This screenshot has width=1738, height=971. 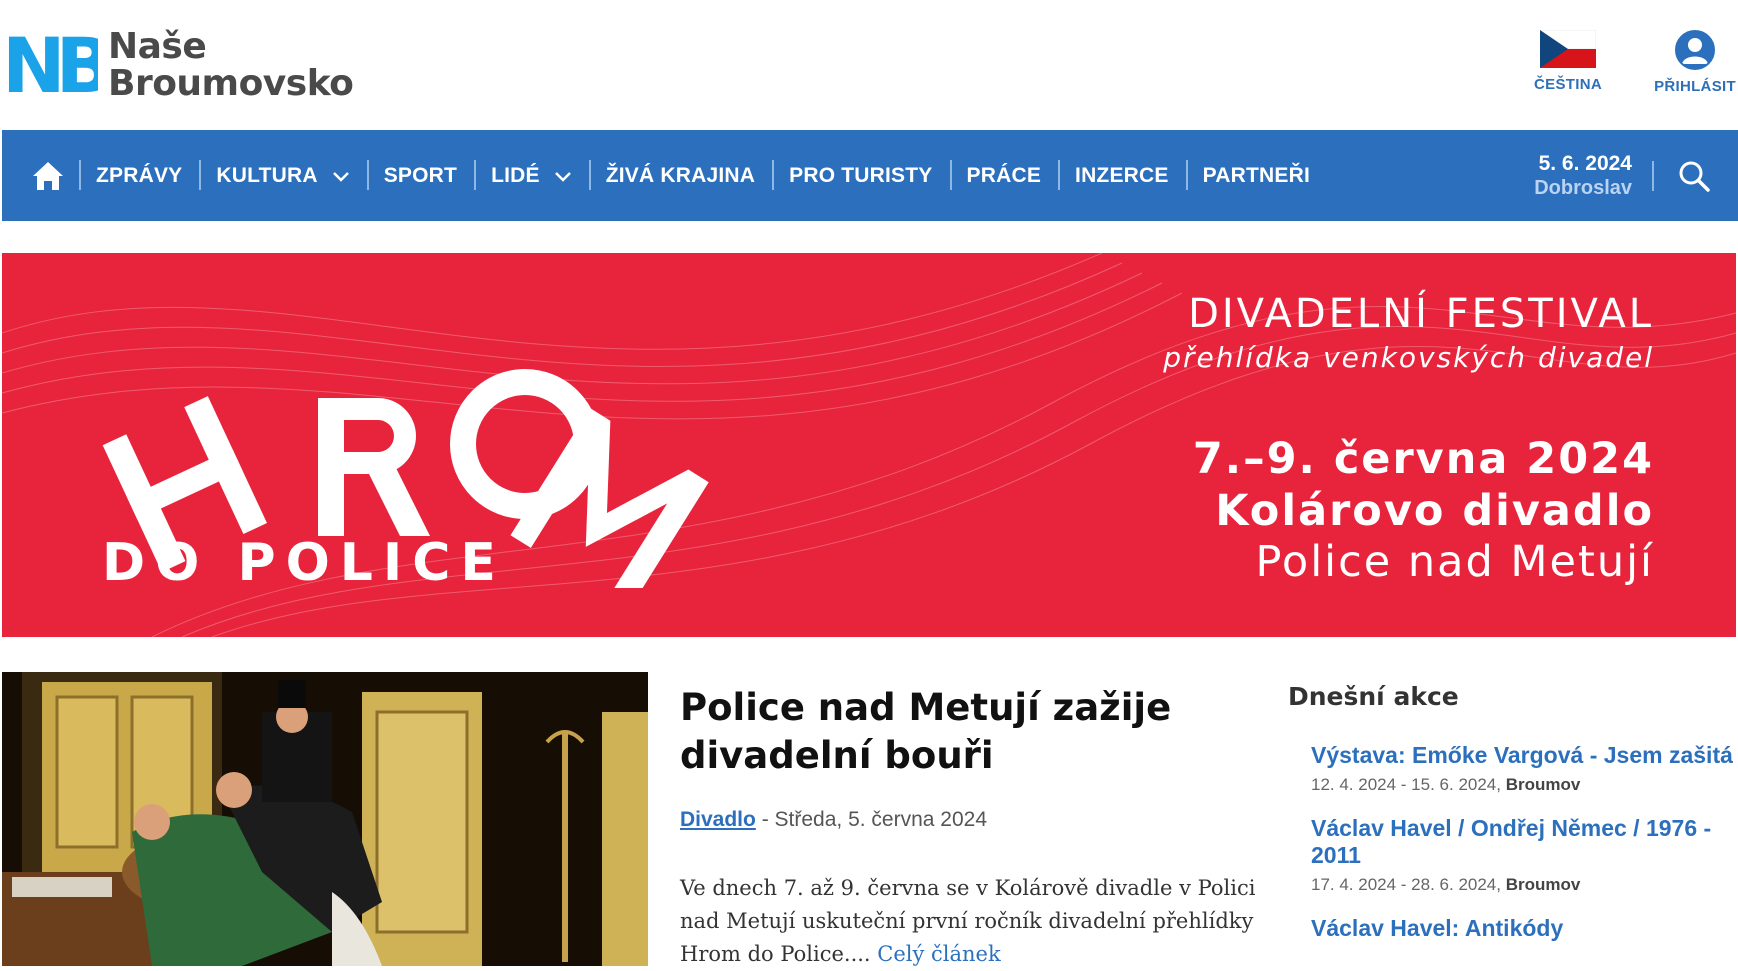 I want to click on nav-item-živá-krajina: ŽIVÁ KRAJINA, so click(x=679, y=175).